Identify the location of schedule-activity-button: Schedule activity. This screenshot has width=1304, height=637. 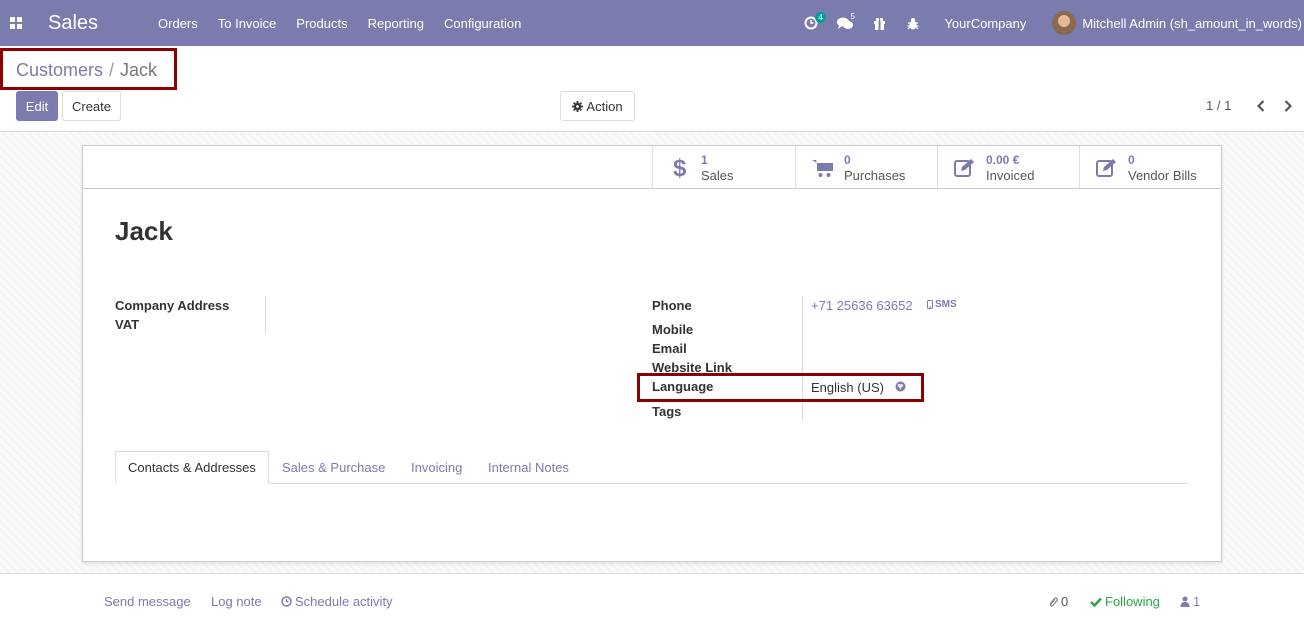
(337, 601).